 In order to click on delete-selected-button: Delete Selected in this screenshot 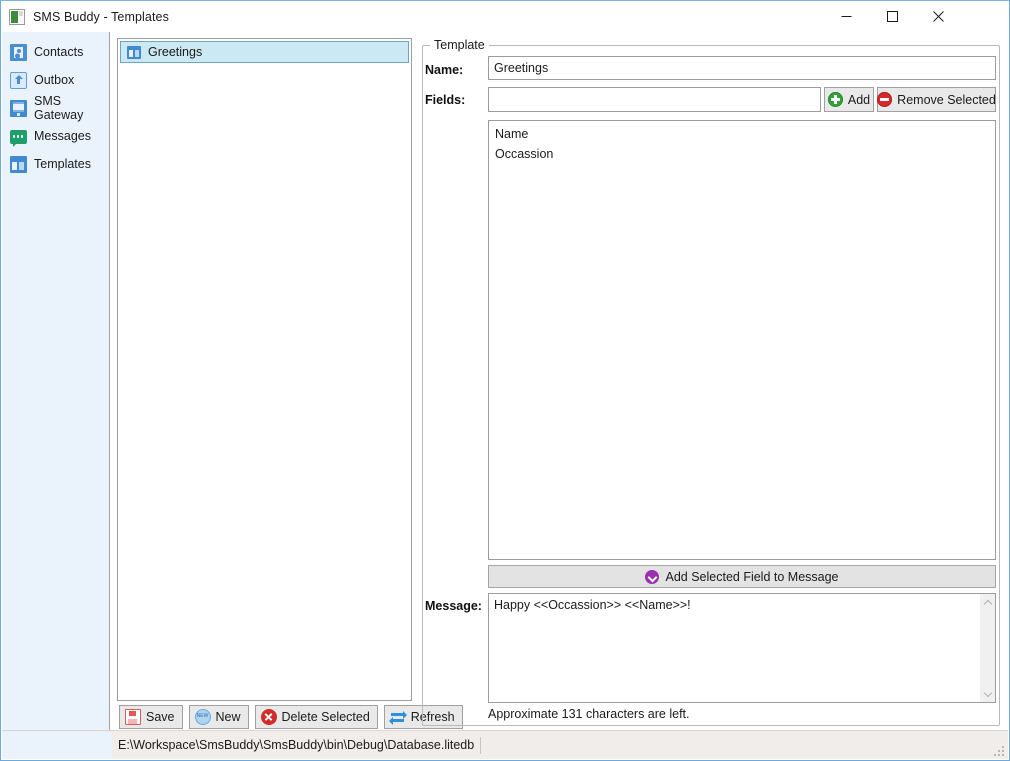, I will do `click(316, 717)`.